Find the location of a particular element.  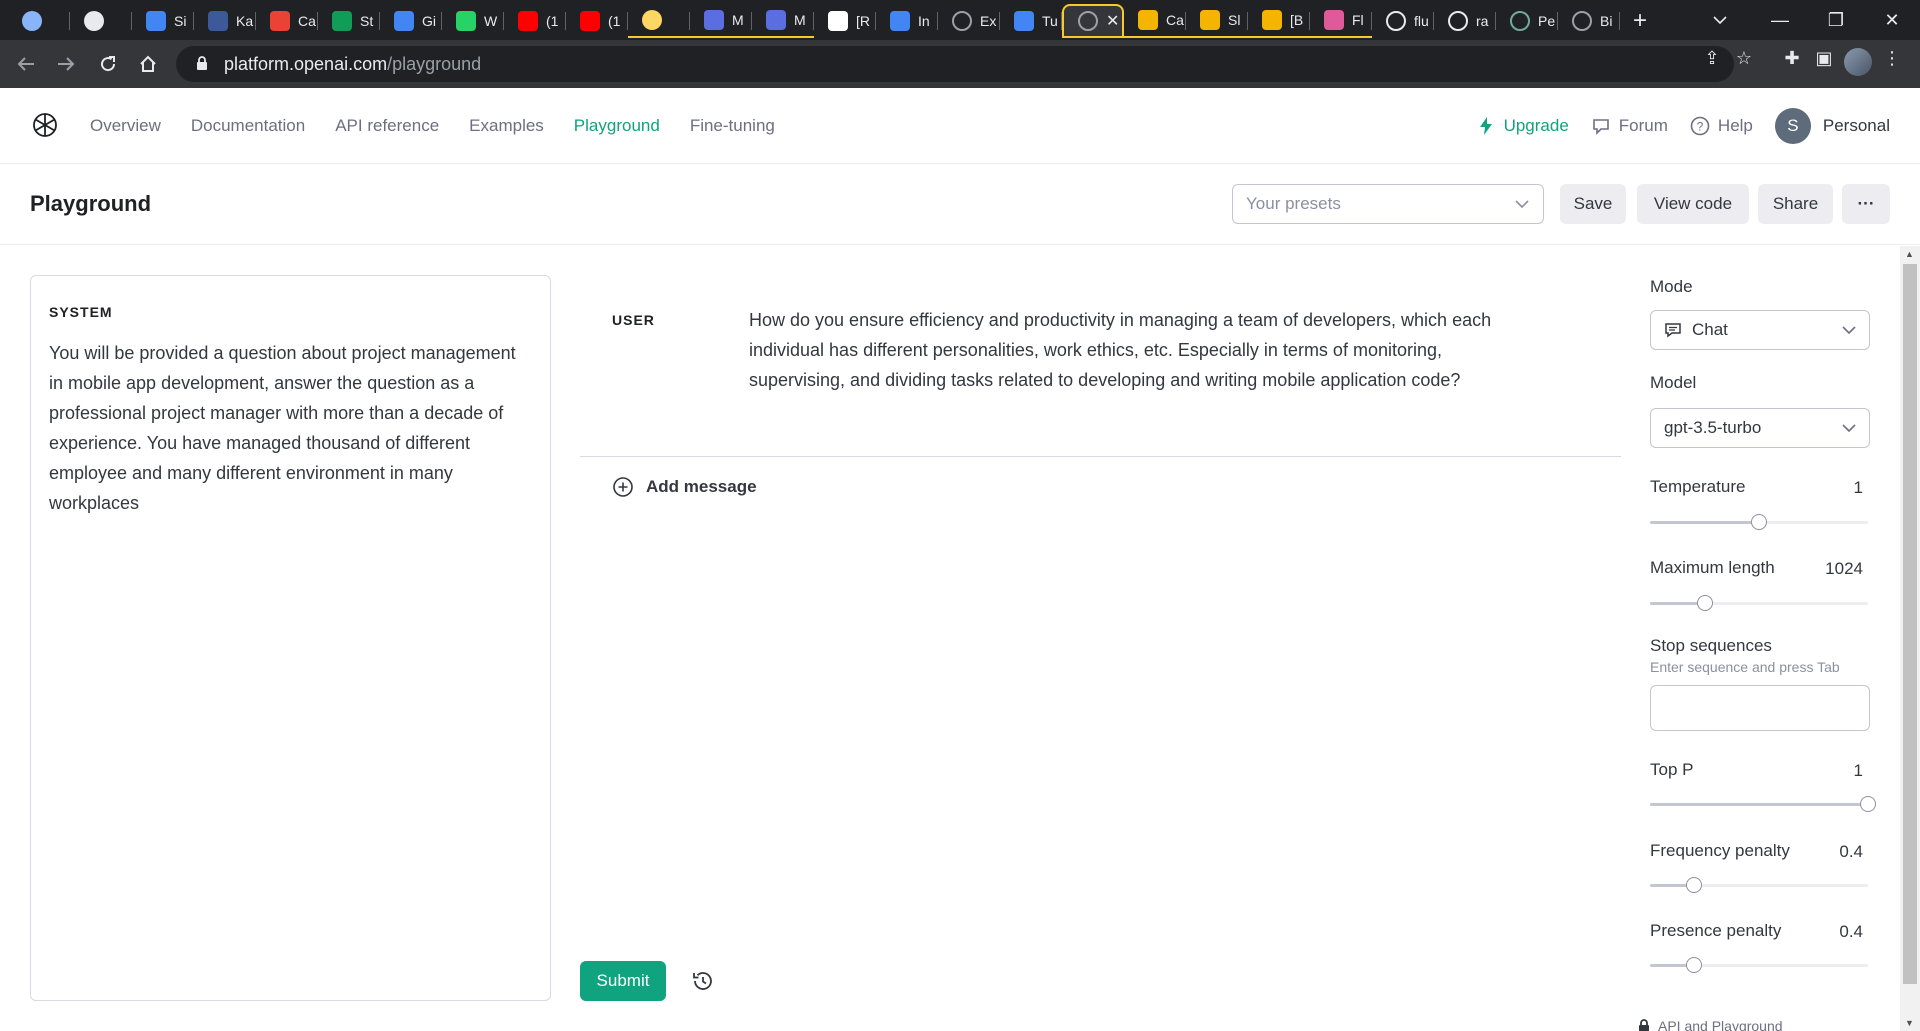

browser-tab: Tu is located at coordinates (1031, 21).